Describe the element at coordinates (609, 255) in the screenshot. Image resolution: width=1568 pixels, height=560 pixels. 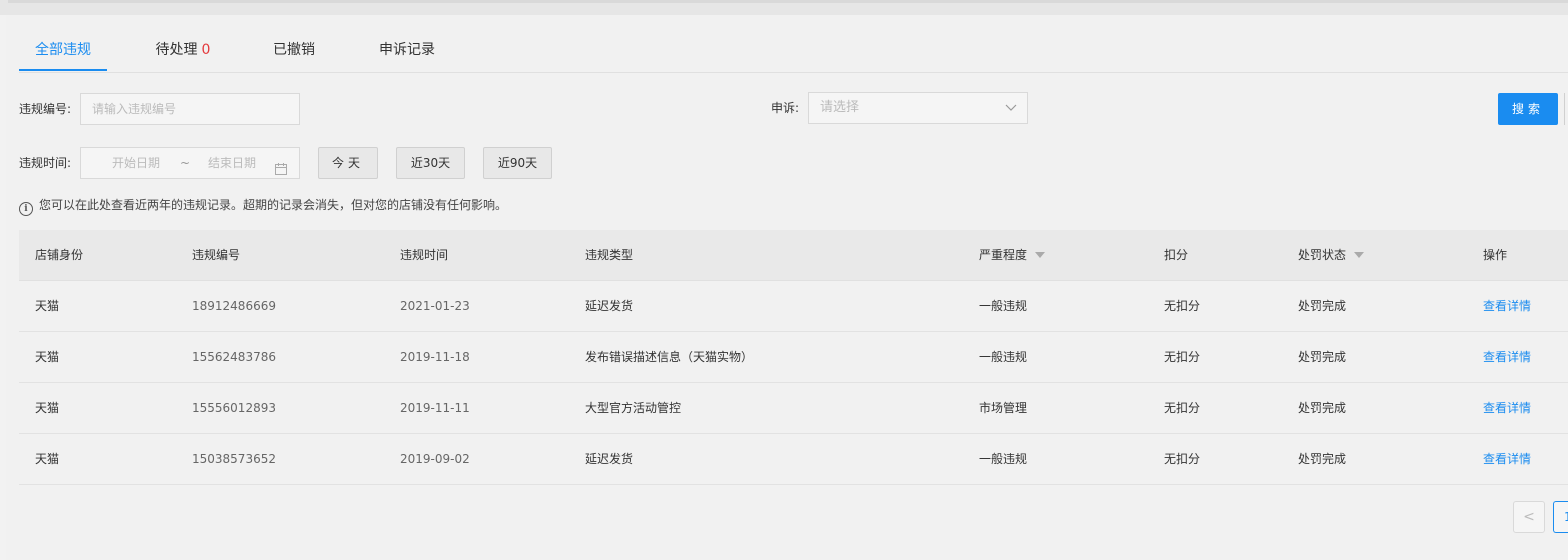
I see `col-violation-type: 违规类型` at that location.